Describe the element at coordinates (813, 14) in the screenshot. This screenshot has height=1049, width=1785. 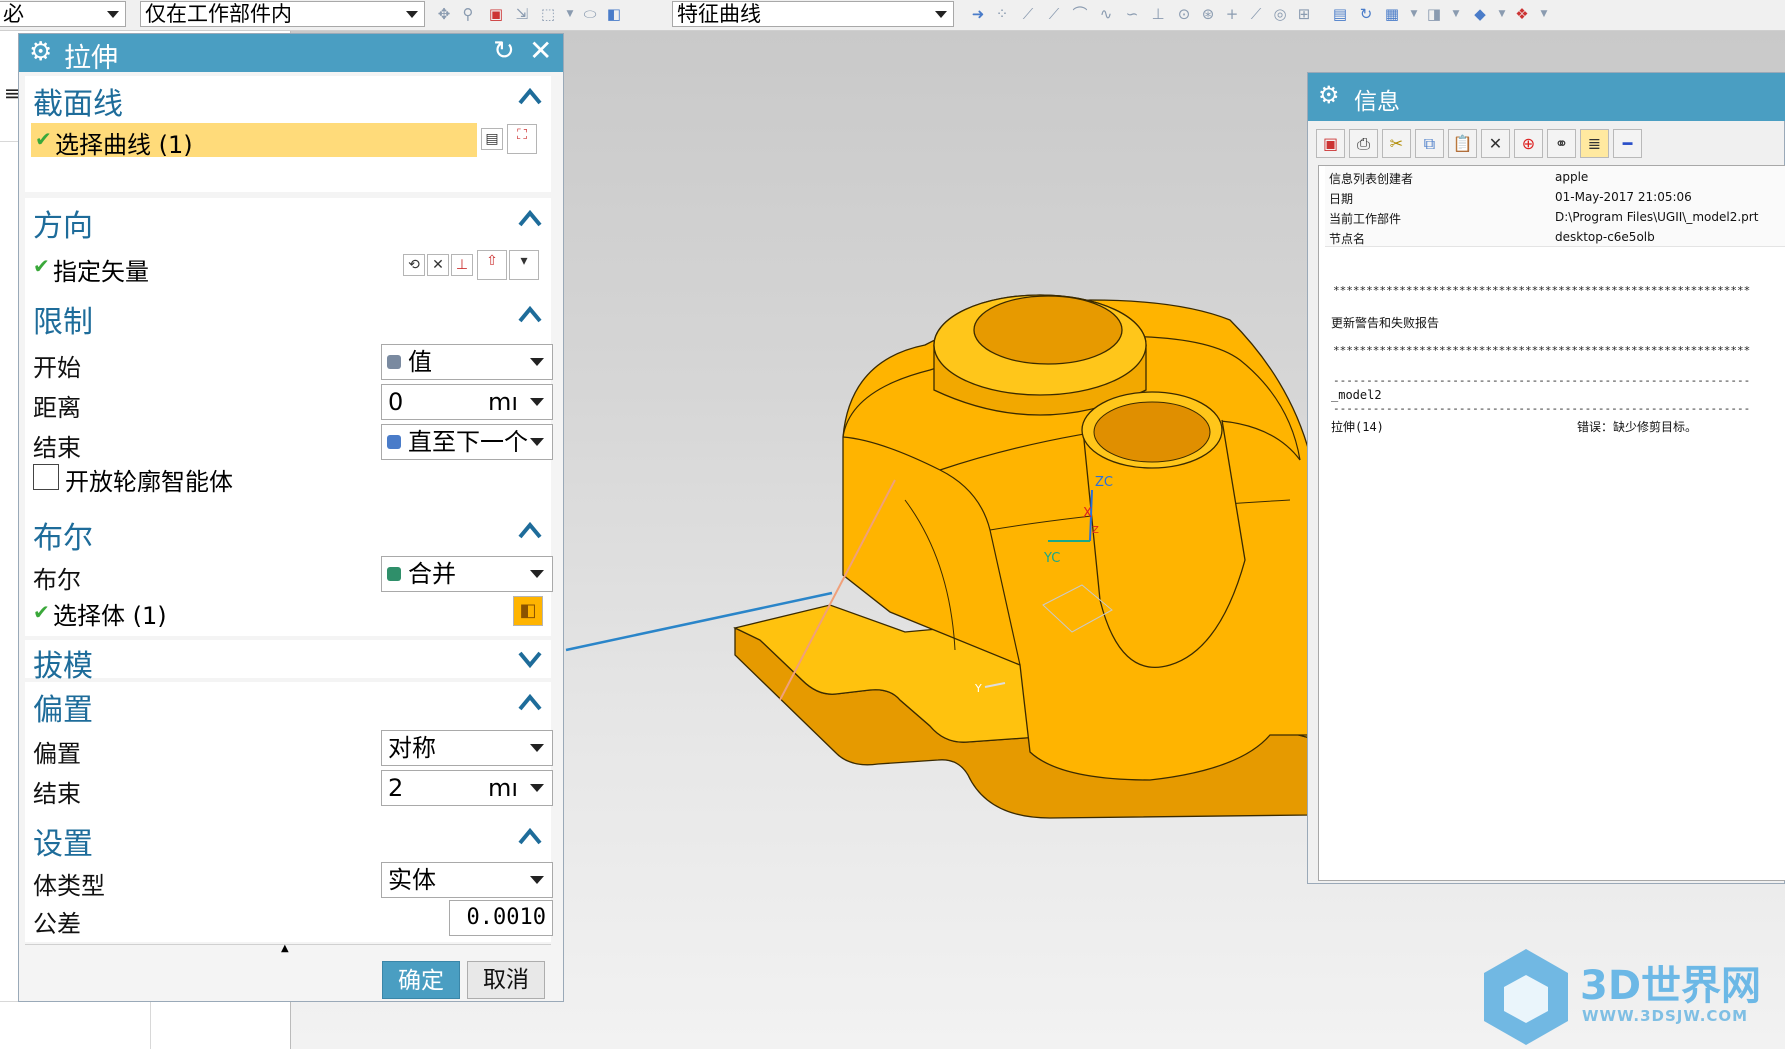
I see `curve-rule-combo: 特征曲线` at that location.